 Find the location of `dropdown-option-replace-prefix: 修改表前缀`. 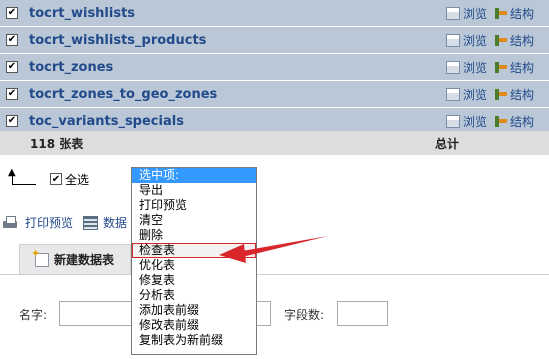

dropdown-option-replace-prefix: 修改表前缀 is located at coordinates (194, 325).